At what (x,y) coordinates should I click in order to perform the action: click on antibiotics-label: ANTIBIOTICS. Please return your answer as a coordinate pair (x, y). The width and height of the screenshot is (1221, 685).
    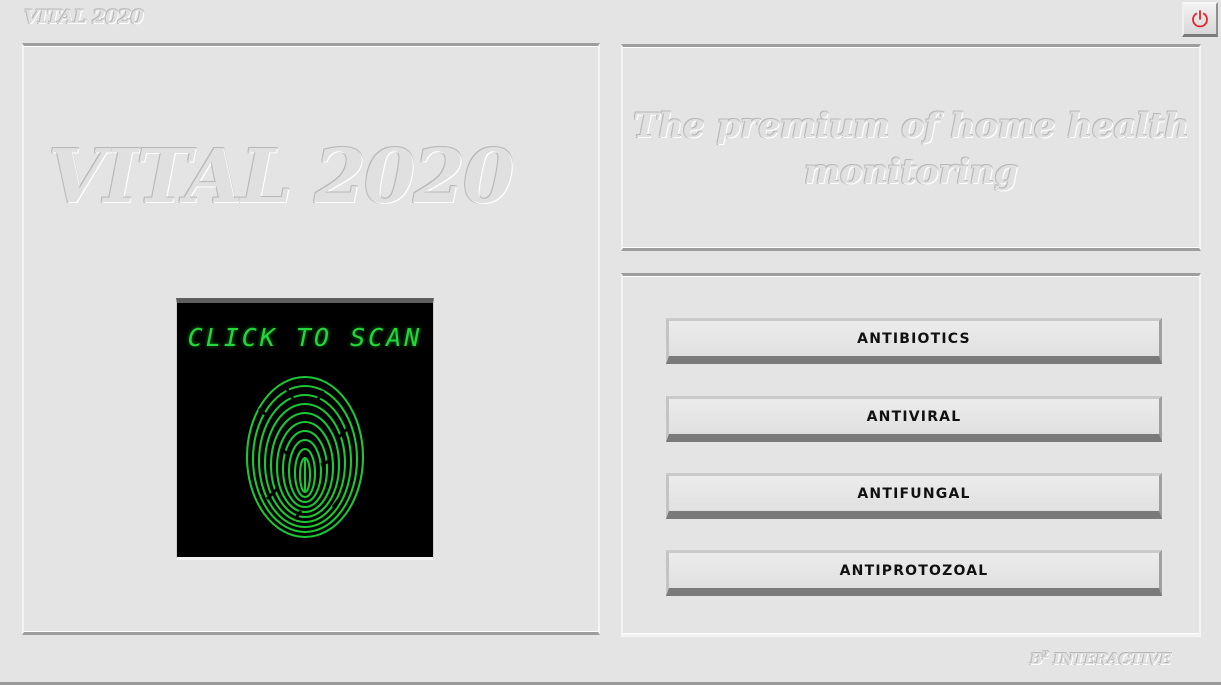
    Looking at the image, I should click on (914, 338).